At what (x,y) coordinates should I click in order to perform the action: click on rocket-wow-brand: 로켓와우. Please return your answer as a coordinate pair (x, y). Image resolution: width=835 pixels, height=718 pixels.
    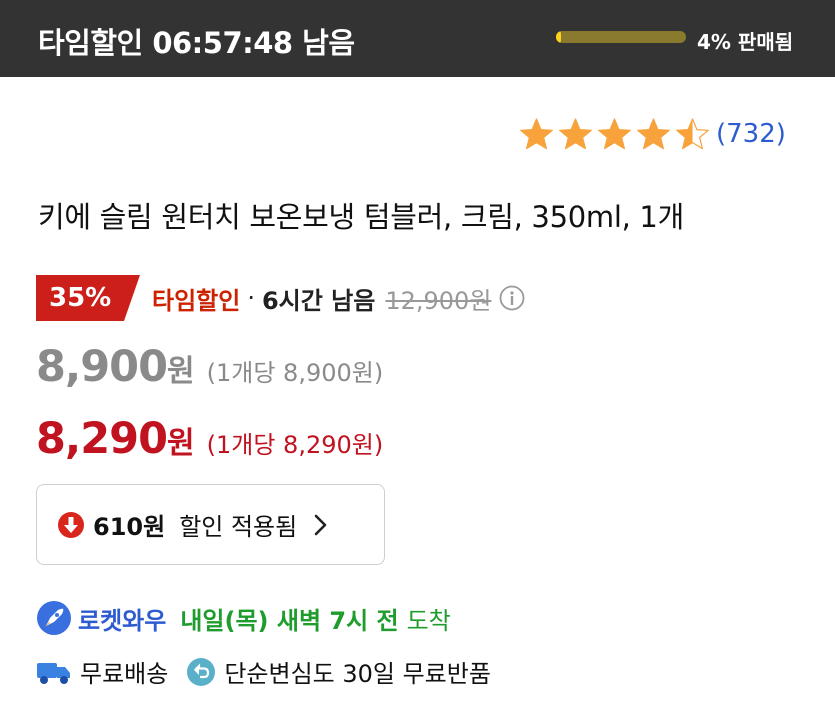
    Looking at the image, I should click on (122, 620).